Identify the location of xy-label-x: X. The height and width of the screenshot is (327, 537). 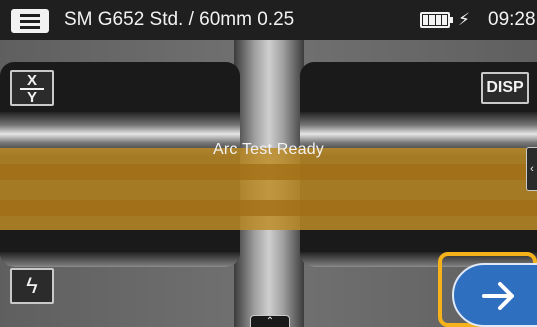
(31, 80).